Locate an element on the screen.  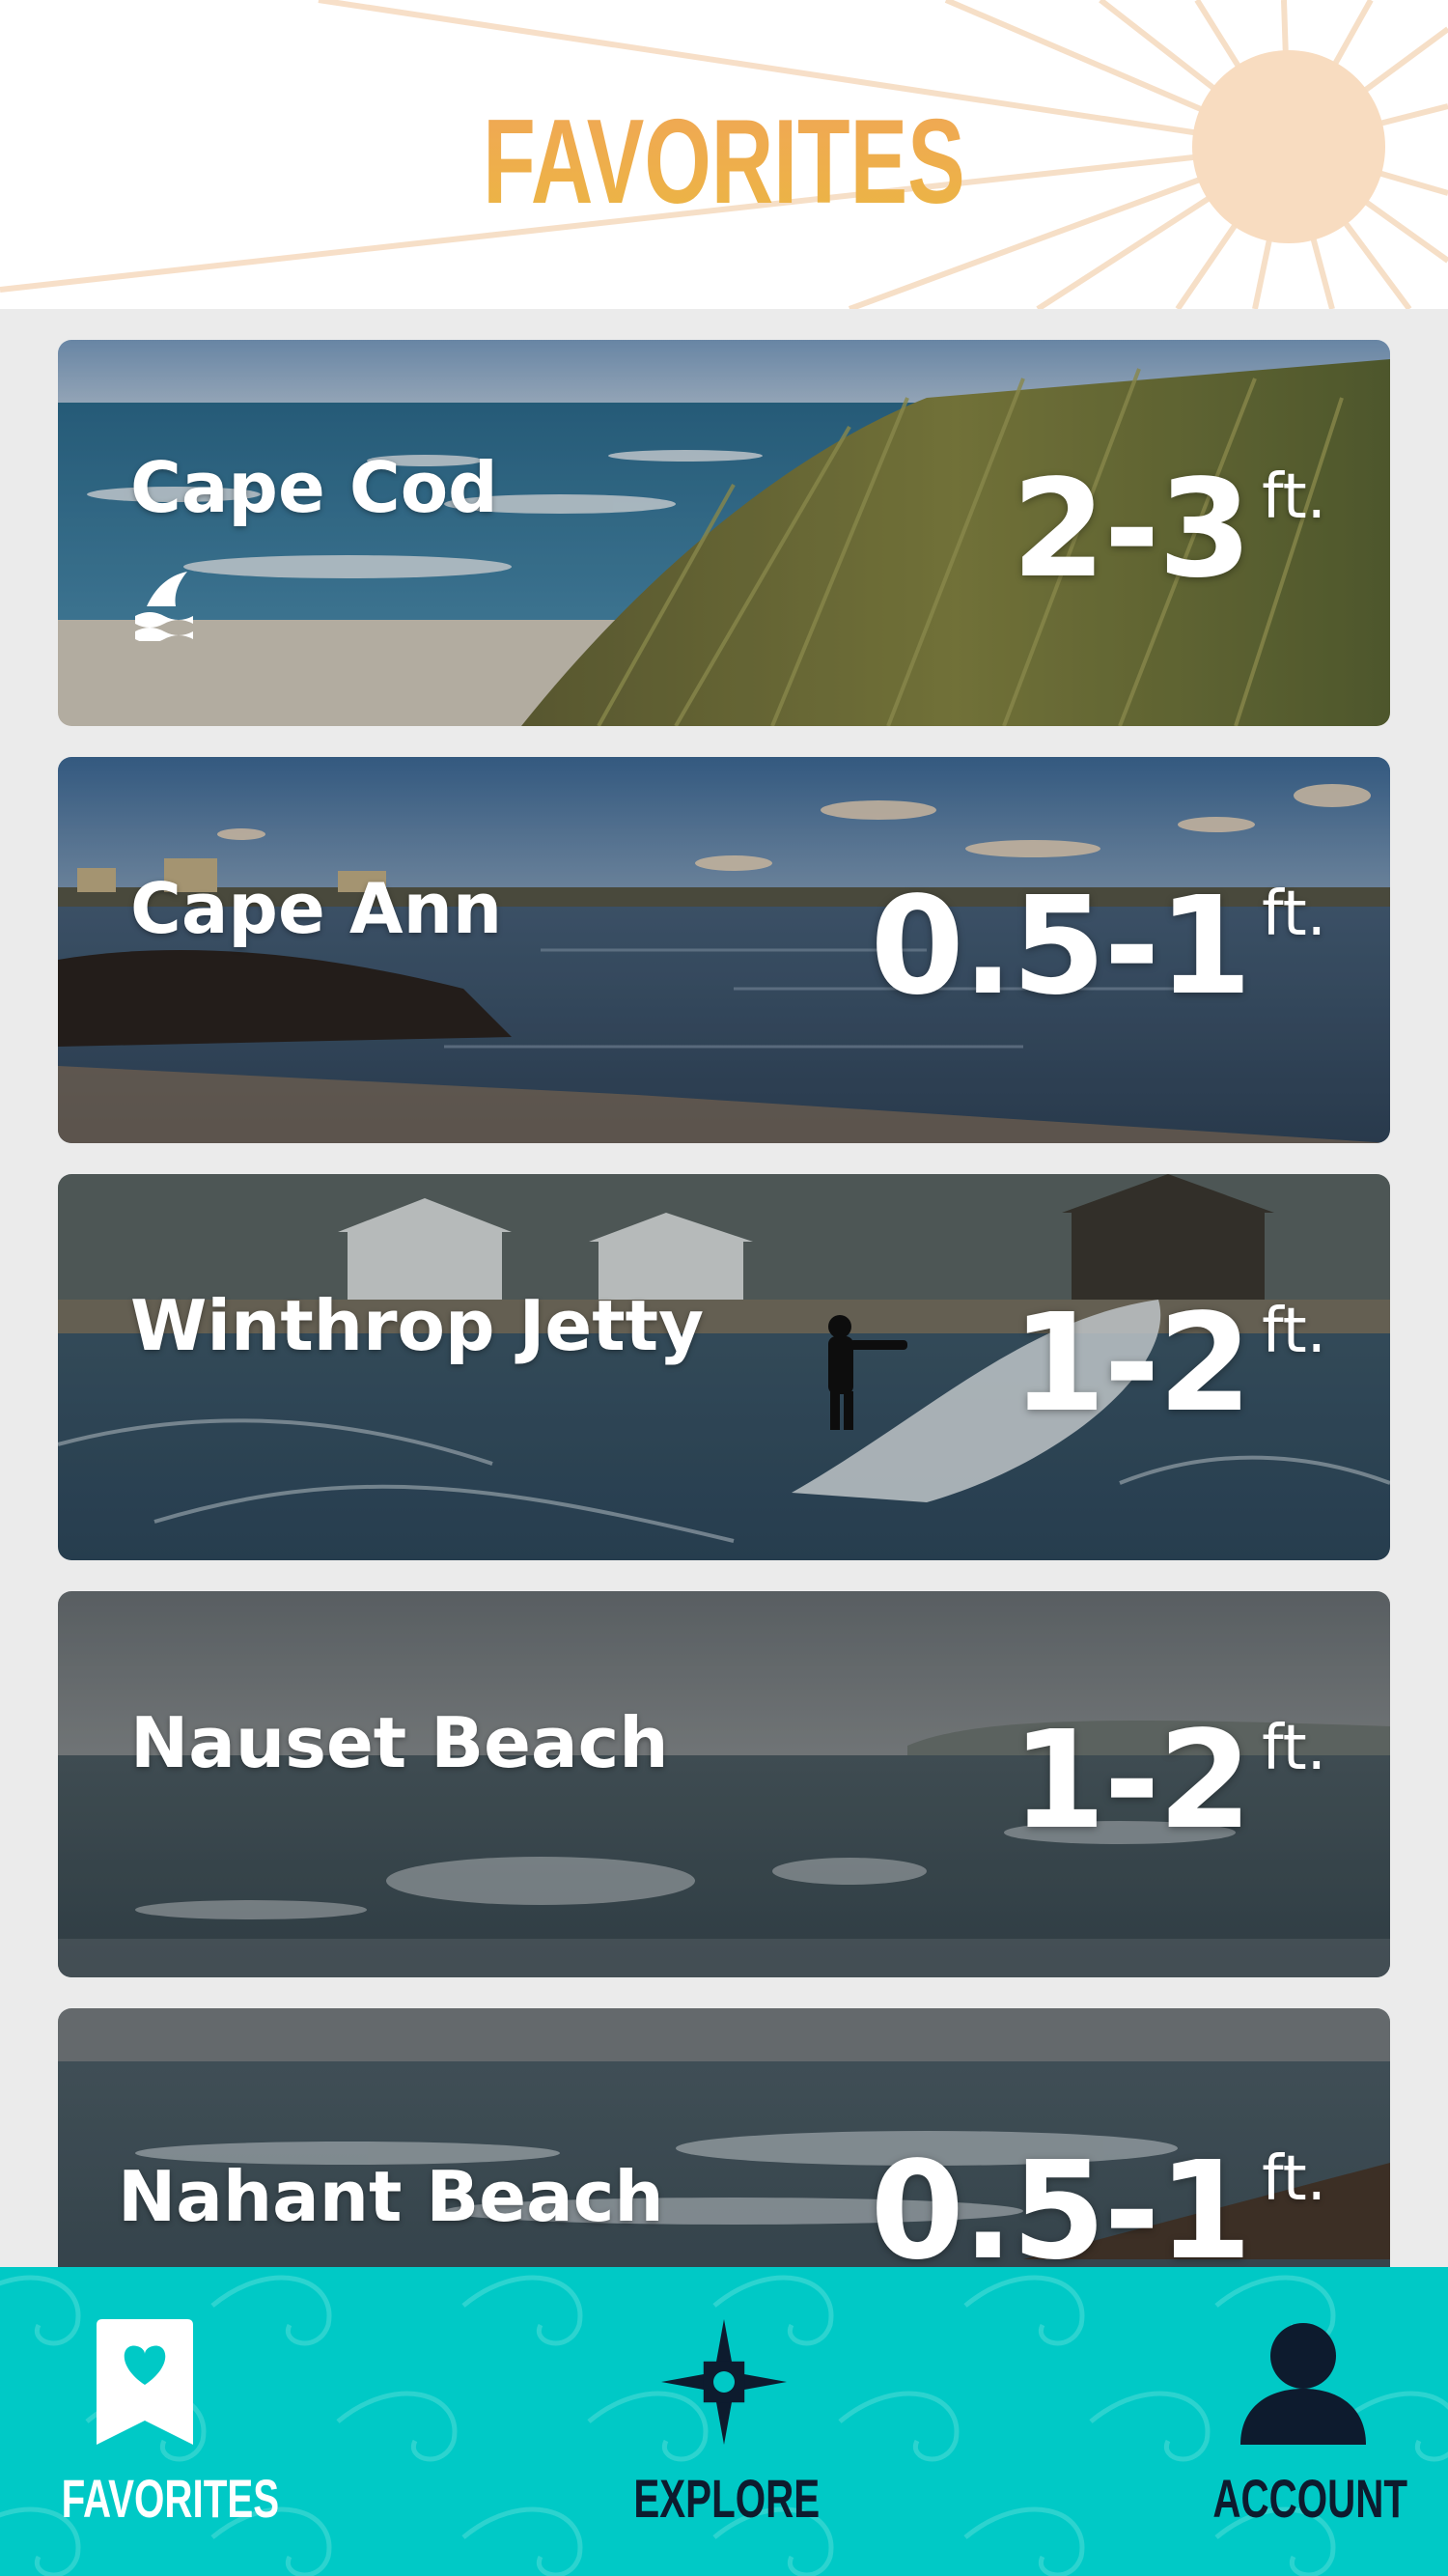
wave-height: 2-3 is located at coordinates (1132, 530).